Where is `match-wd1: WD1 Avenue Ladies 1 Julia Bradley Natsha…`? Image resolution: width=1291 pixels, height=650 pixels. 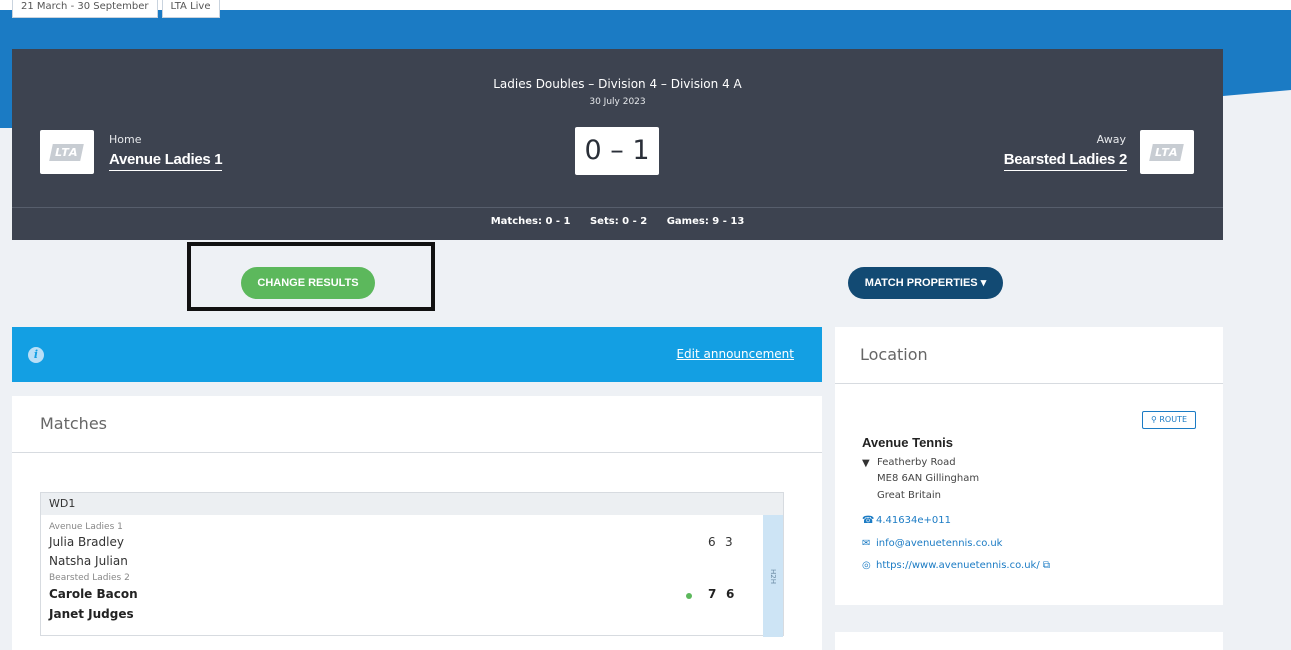
match-wd1: WD1 Avenue Ladies 1 Julia Bradley Natsha… is located at coordinates (412, 564).